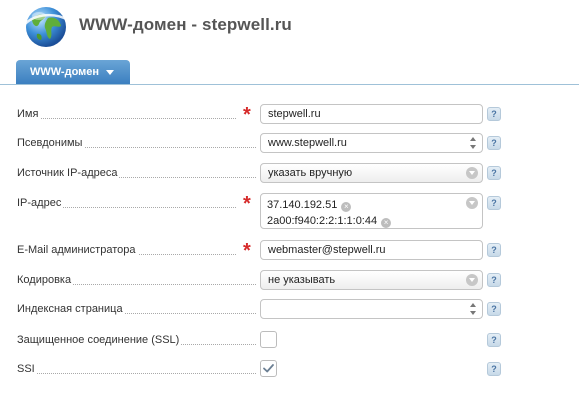 Image resolution: width=579 pixels, height=403 pixels. I want to click on admin-email-field: webmaster@stepwell.ru, so click(371, 250).